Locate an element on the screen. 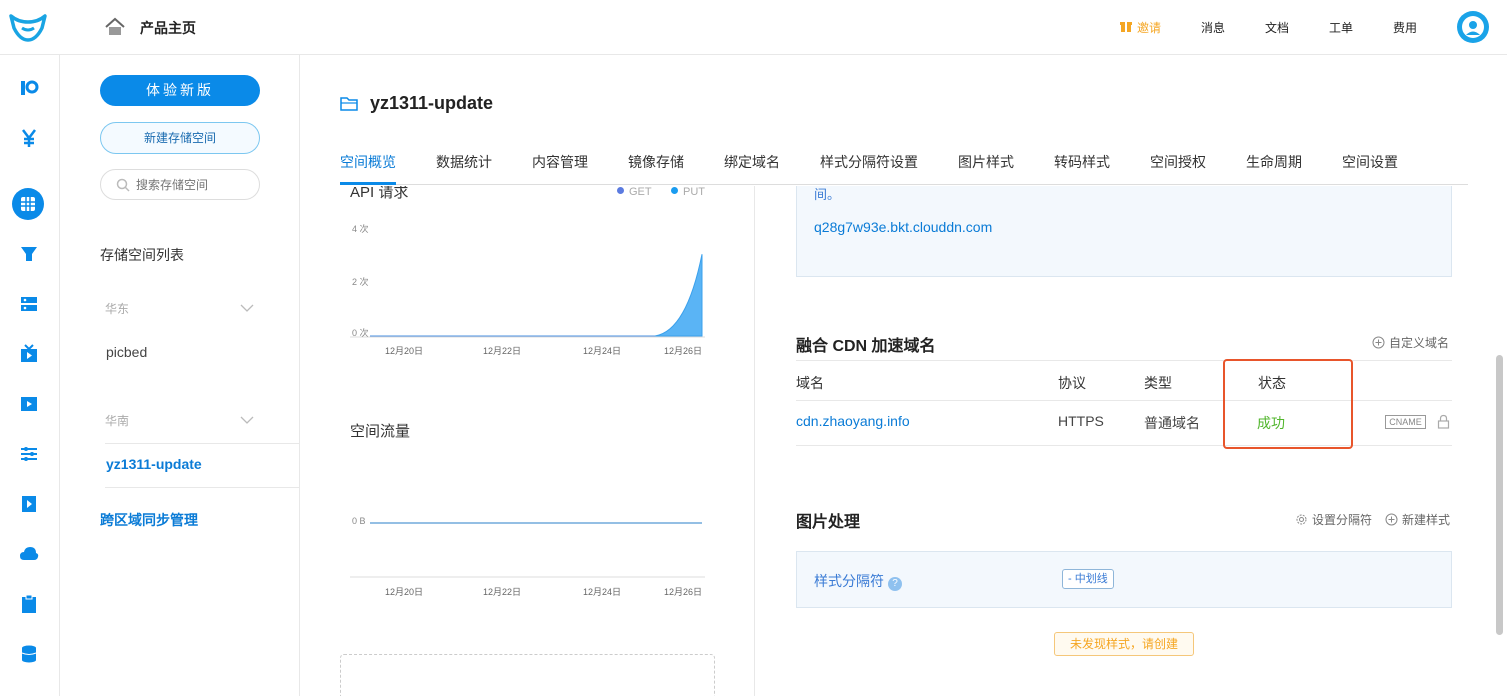 This screenshot has width=1507, height=696. bucket-icon is located at coordinates (349, 104).